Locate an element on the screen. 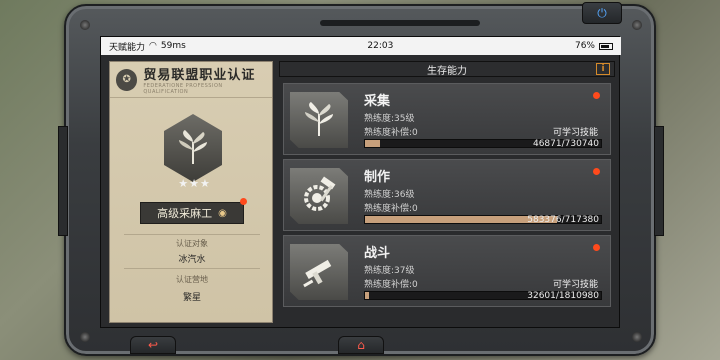  skill-name: 战斗 is located at coordinates (377, 253).